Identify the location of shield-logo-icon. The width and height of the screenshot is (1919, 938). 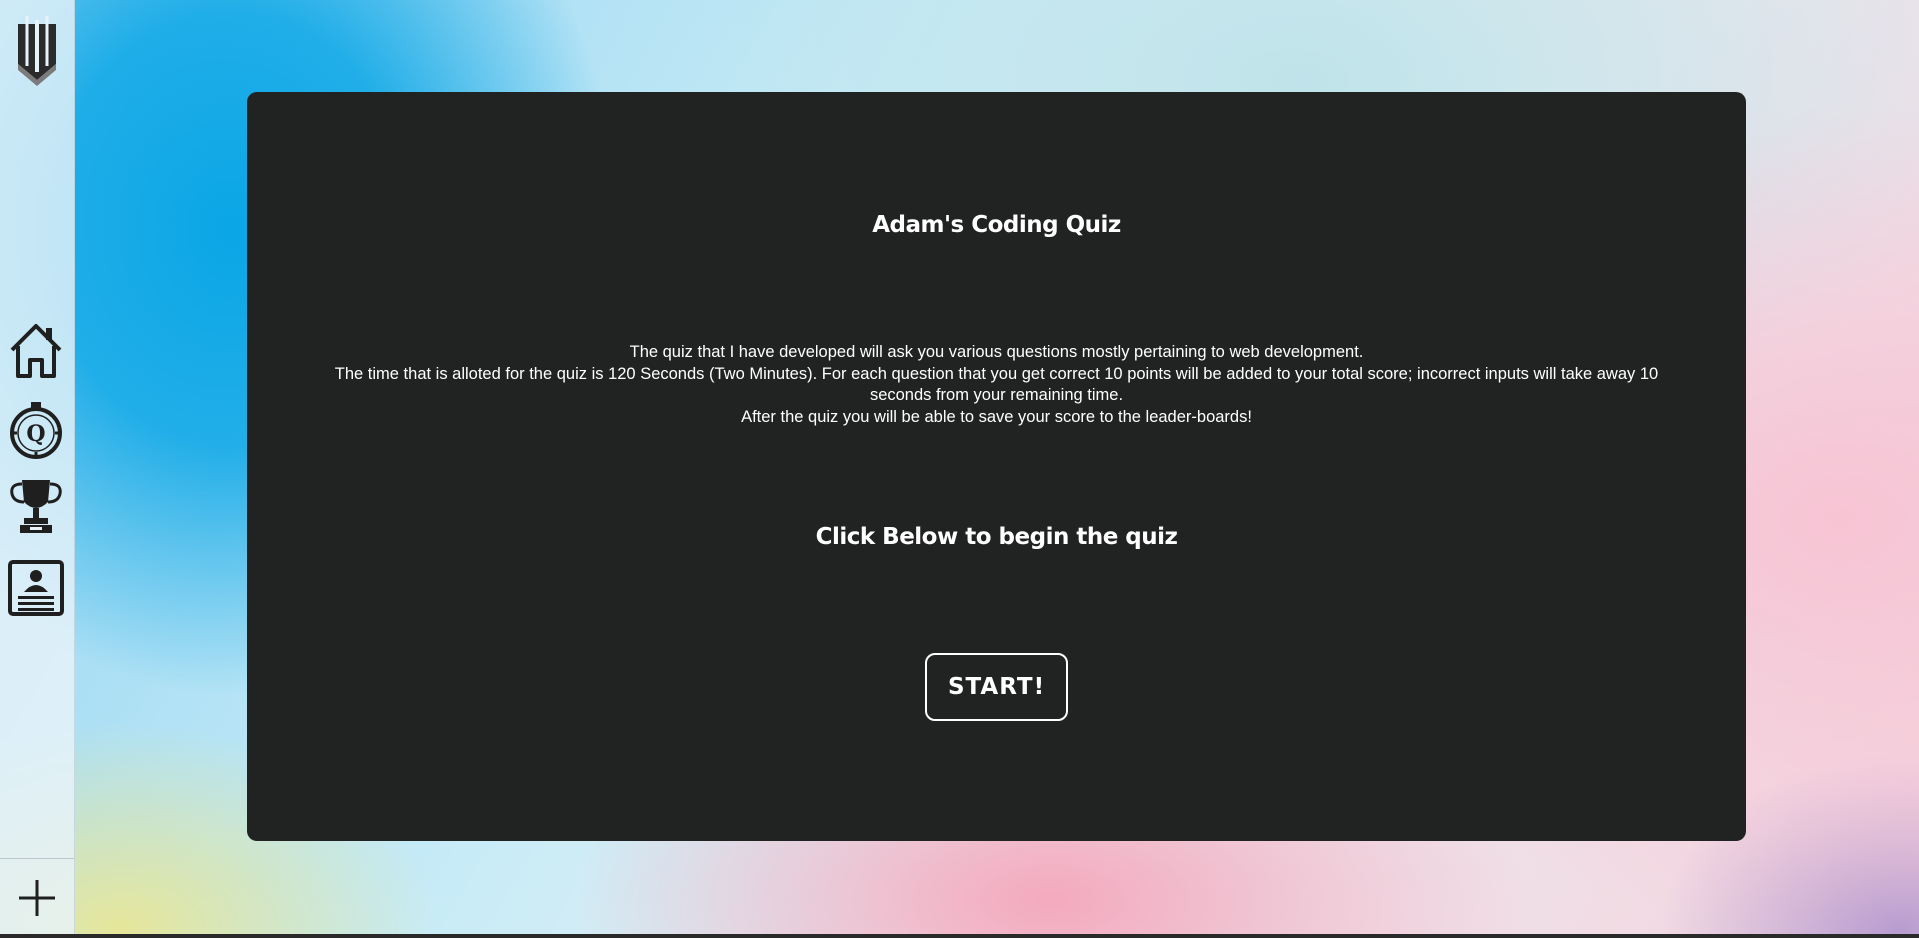
(37, 50).